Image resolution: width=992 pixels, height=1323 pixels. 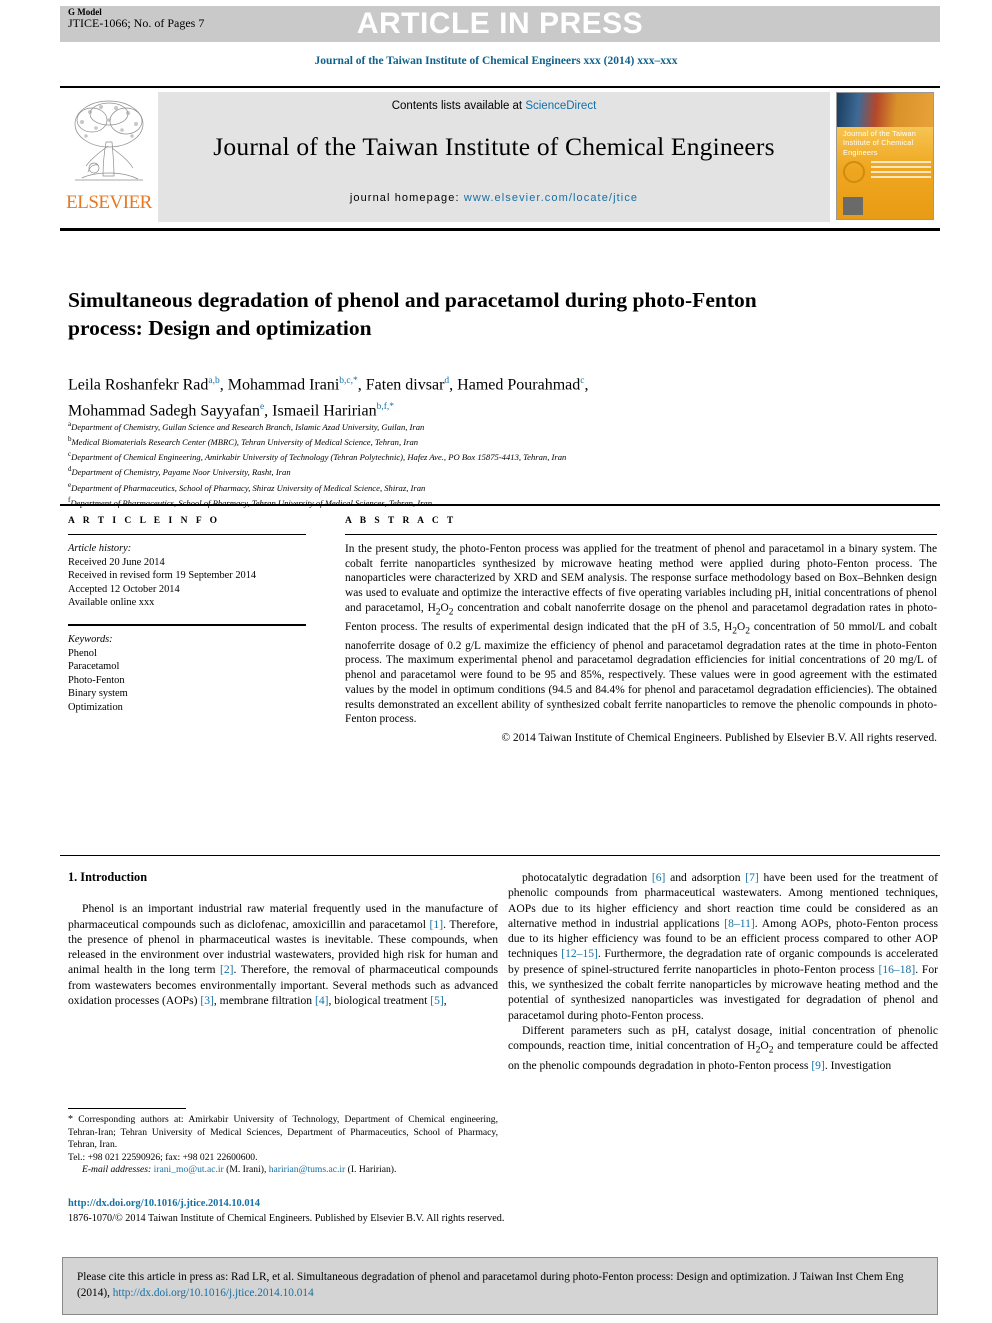 What do you see at coordinates (189, 1169) in the screenshot?
I see `email-link-irani: irani_mo@ut.ac.ir` at bounding box center [189, 1169].